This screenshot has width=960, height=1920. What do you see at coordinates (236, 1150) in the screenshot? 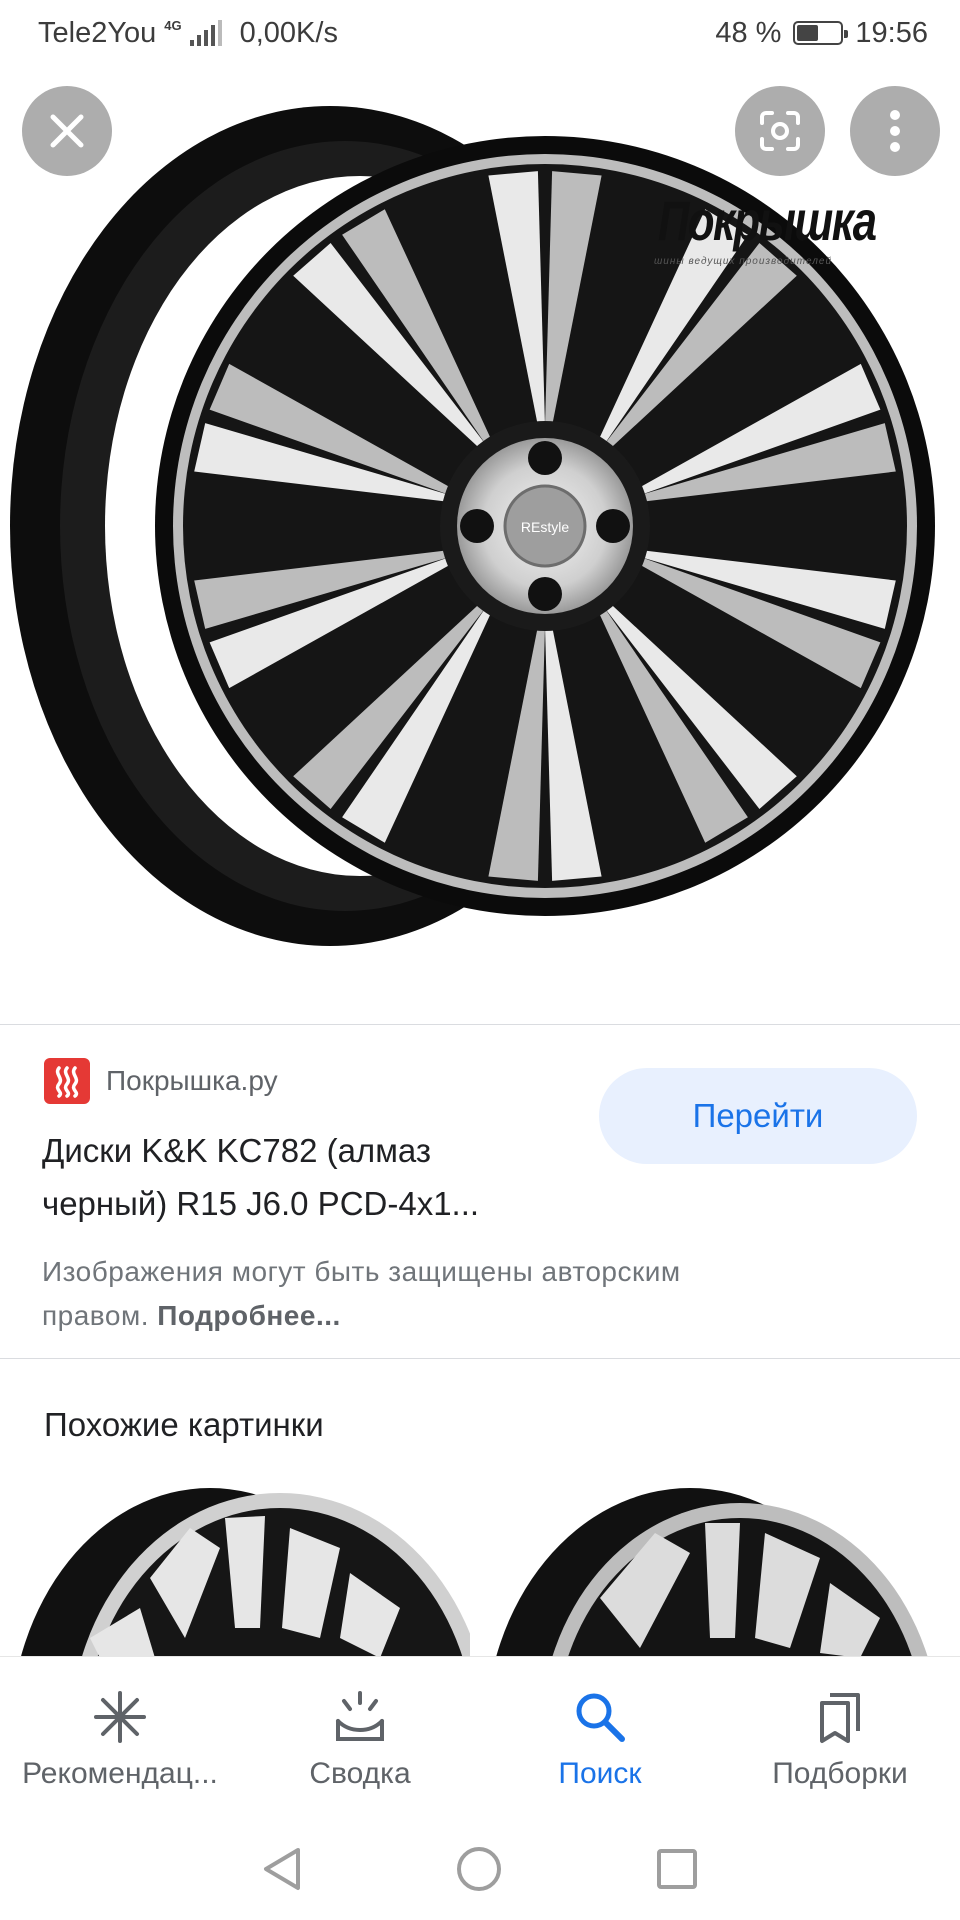
I see `result-title-line-1: Диски K&K KC782 (алмаз` at bounding box center [236, 1150].